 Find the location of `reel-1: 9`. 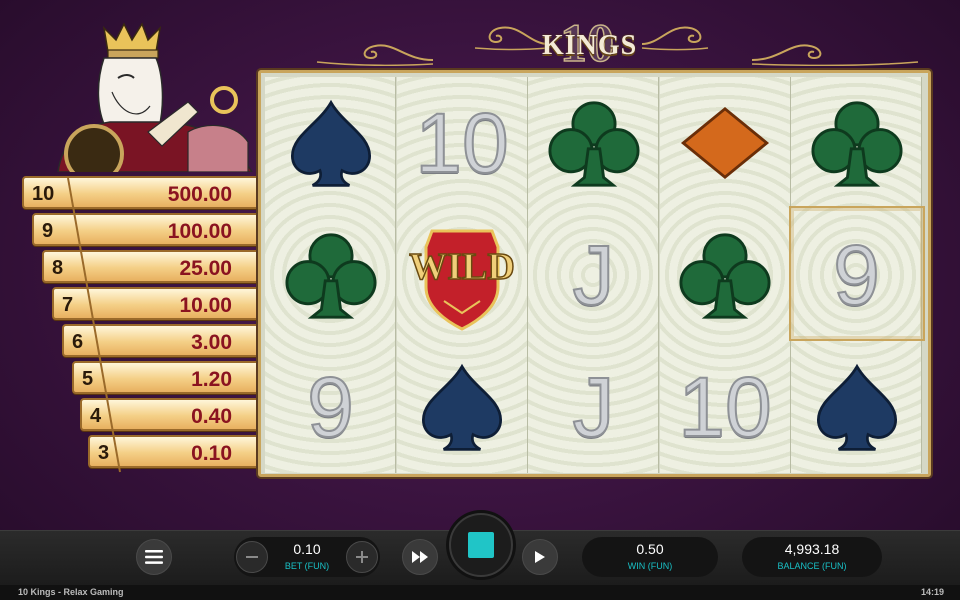

reel-1: 9 is located at coordinates (330, 275).